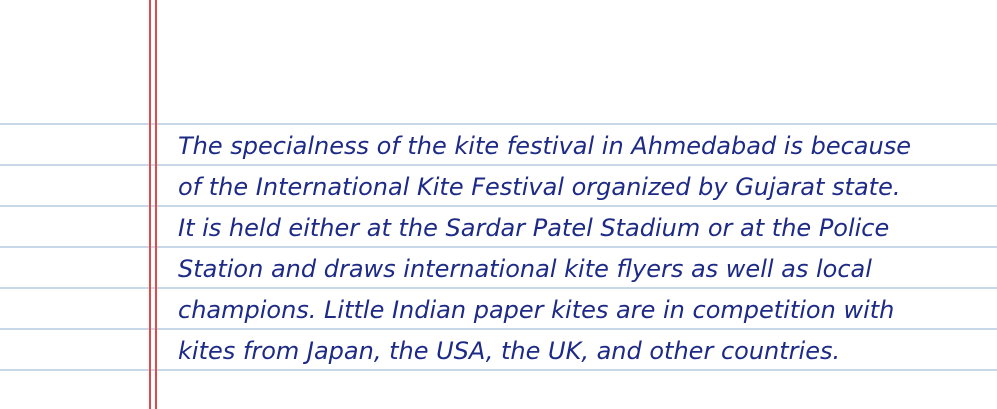 This screenshot has width=997, height=409. I want to click on margin-line-right, so click(156, 204).